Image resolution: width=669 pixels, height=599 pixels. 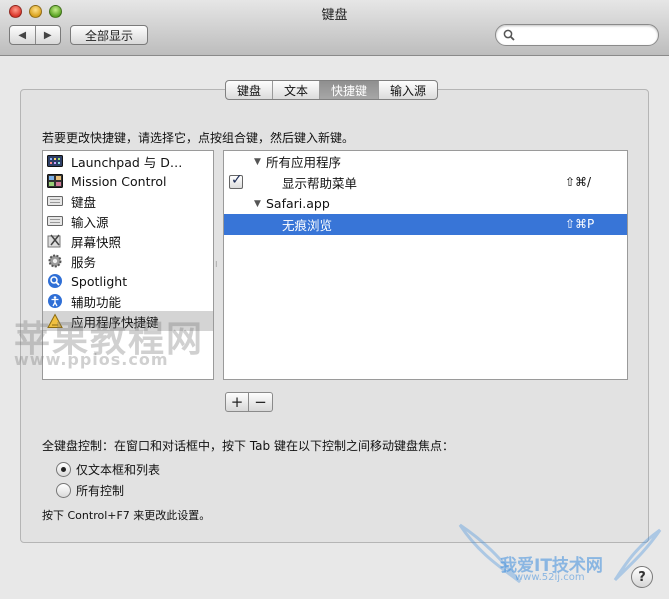 What do you see at coordinates (55, 221) in the screenshot?
I see `input-source-icon` at bounding box center [55, 221].